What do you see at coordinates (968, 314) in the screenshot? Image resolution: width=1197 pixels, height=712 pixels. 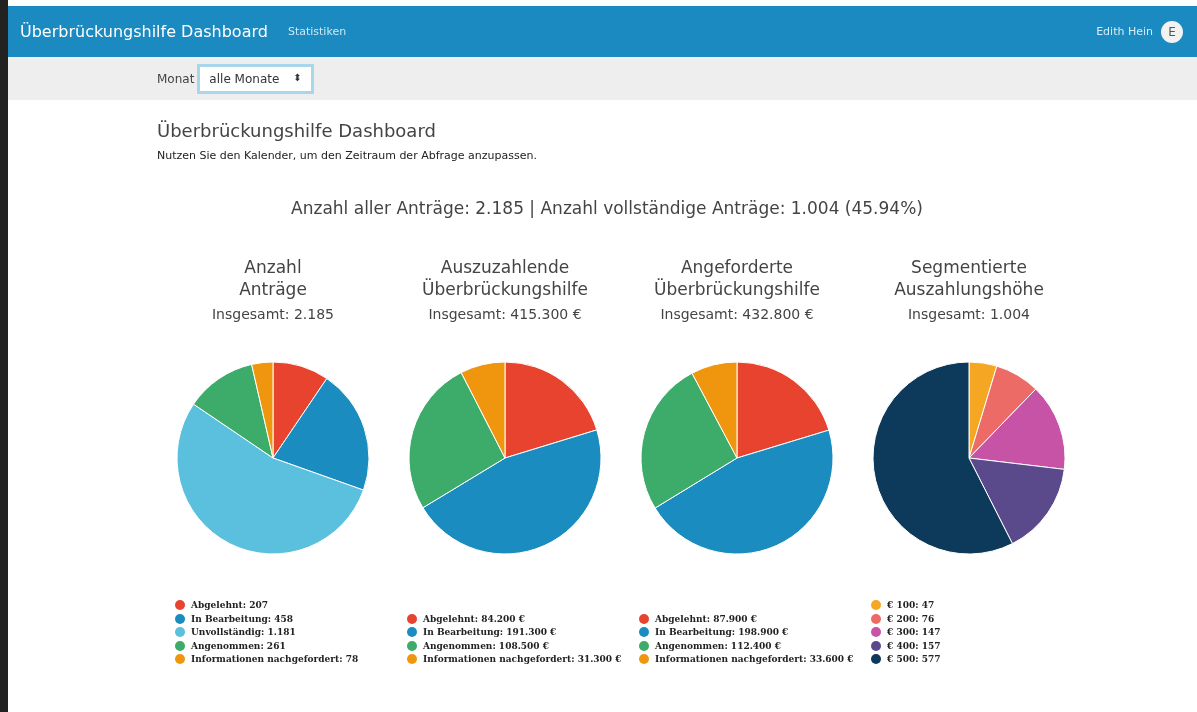 I see `chart-total: Insgesamt: 1.004` at bounding box center [968, 314].